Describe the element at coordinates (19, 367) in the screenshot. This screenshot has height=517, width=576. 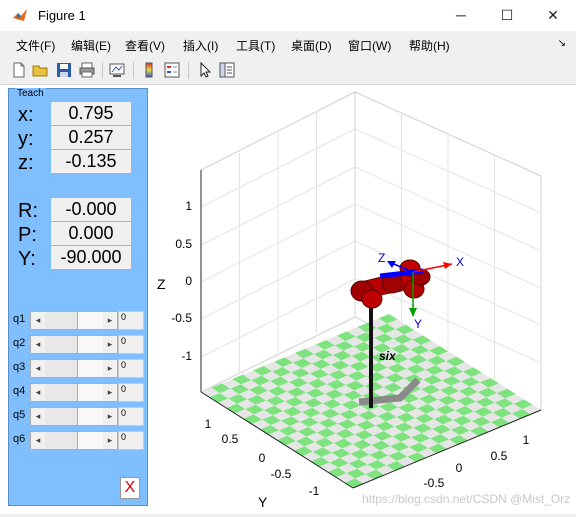
I see `joint-label: q3` at that location.